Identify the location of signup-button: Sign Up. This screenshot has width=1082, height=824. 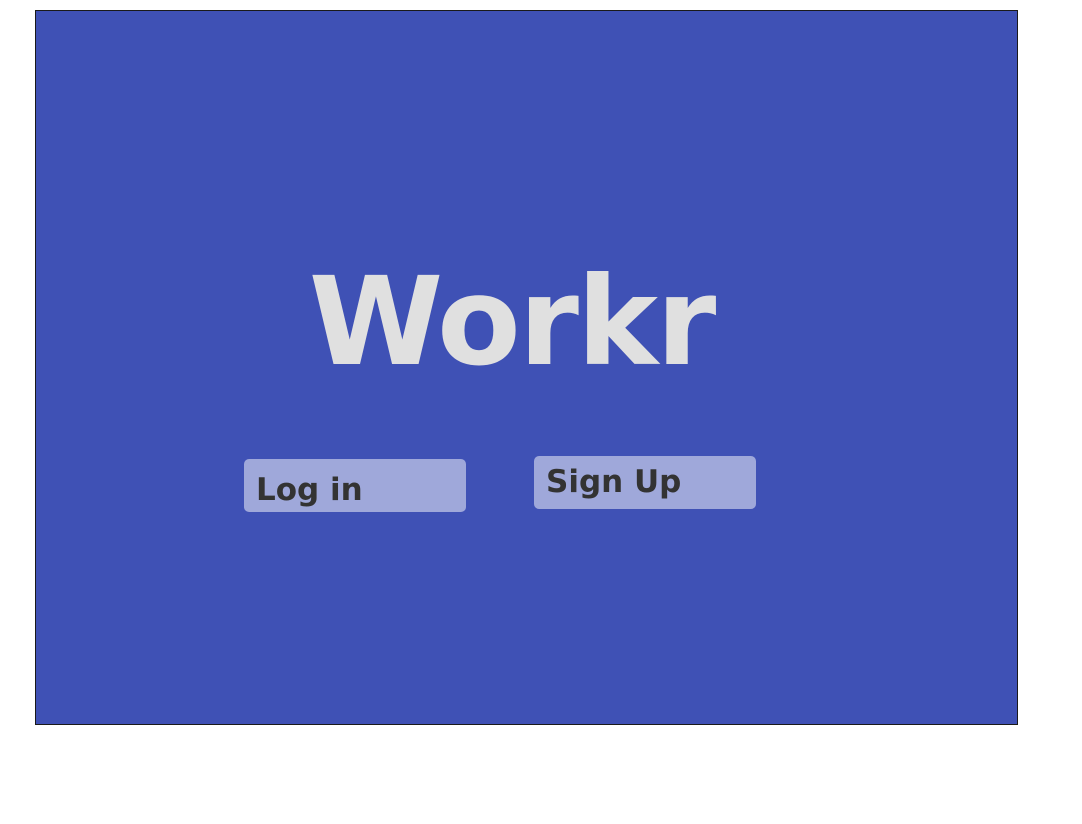
(645, 482).